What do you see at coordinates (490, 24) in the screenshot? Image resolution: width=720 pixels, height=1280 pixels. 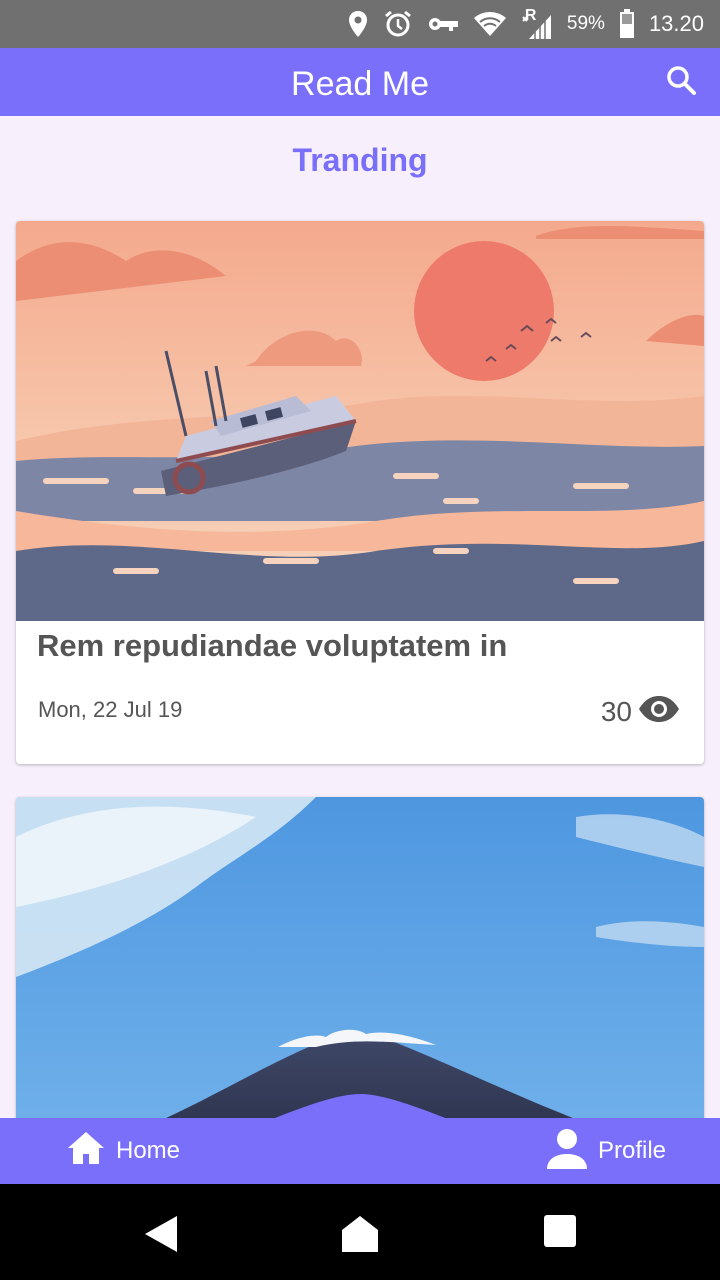 I see `wifi-icon` at bounding box center [490, 24].